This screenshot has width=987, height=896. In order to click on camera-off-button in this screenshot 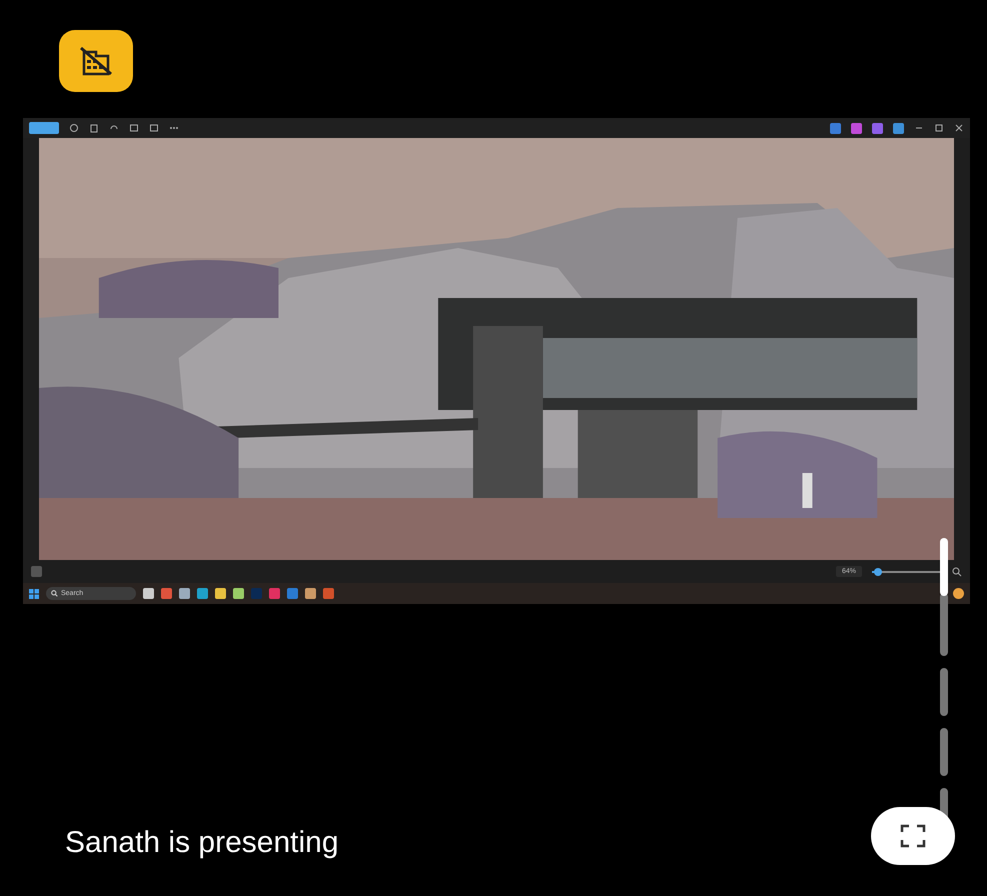, I will do `click(96, 61)`.